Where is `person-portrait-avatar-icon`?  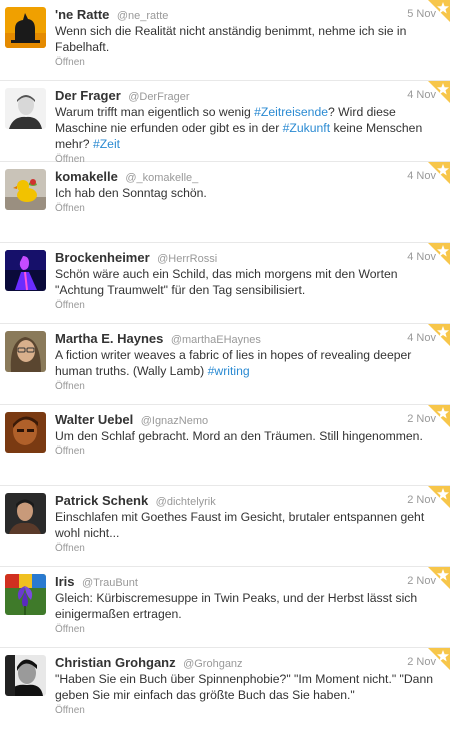
person-portrait-avatar-icon is located at coordinates (25, 108).